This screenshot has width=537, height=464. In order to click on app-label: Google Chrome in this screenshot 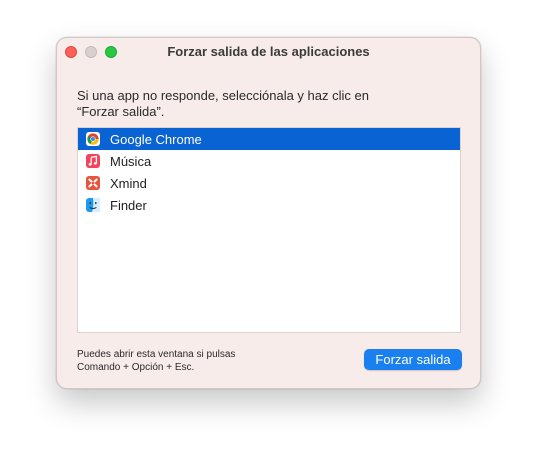, I will do `click(156, 139)`.